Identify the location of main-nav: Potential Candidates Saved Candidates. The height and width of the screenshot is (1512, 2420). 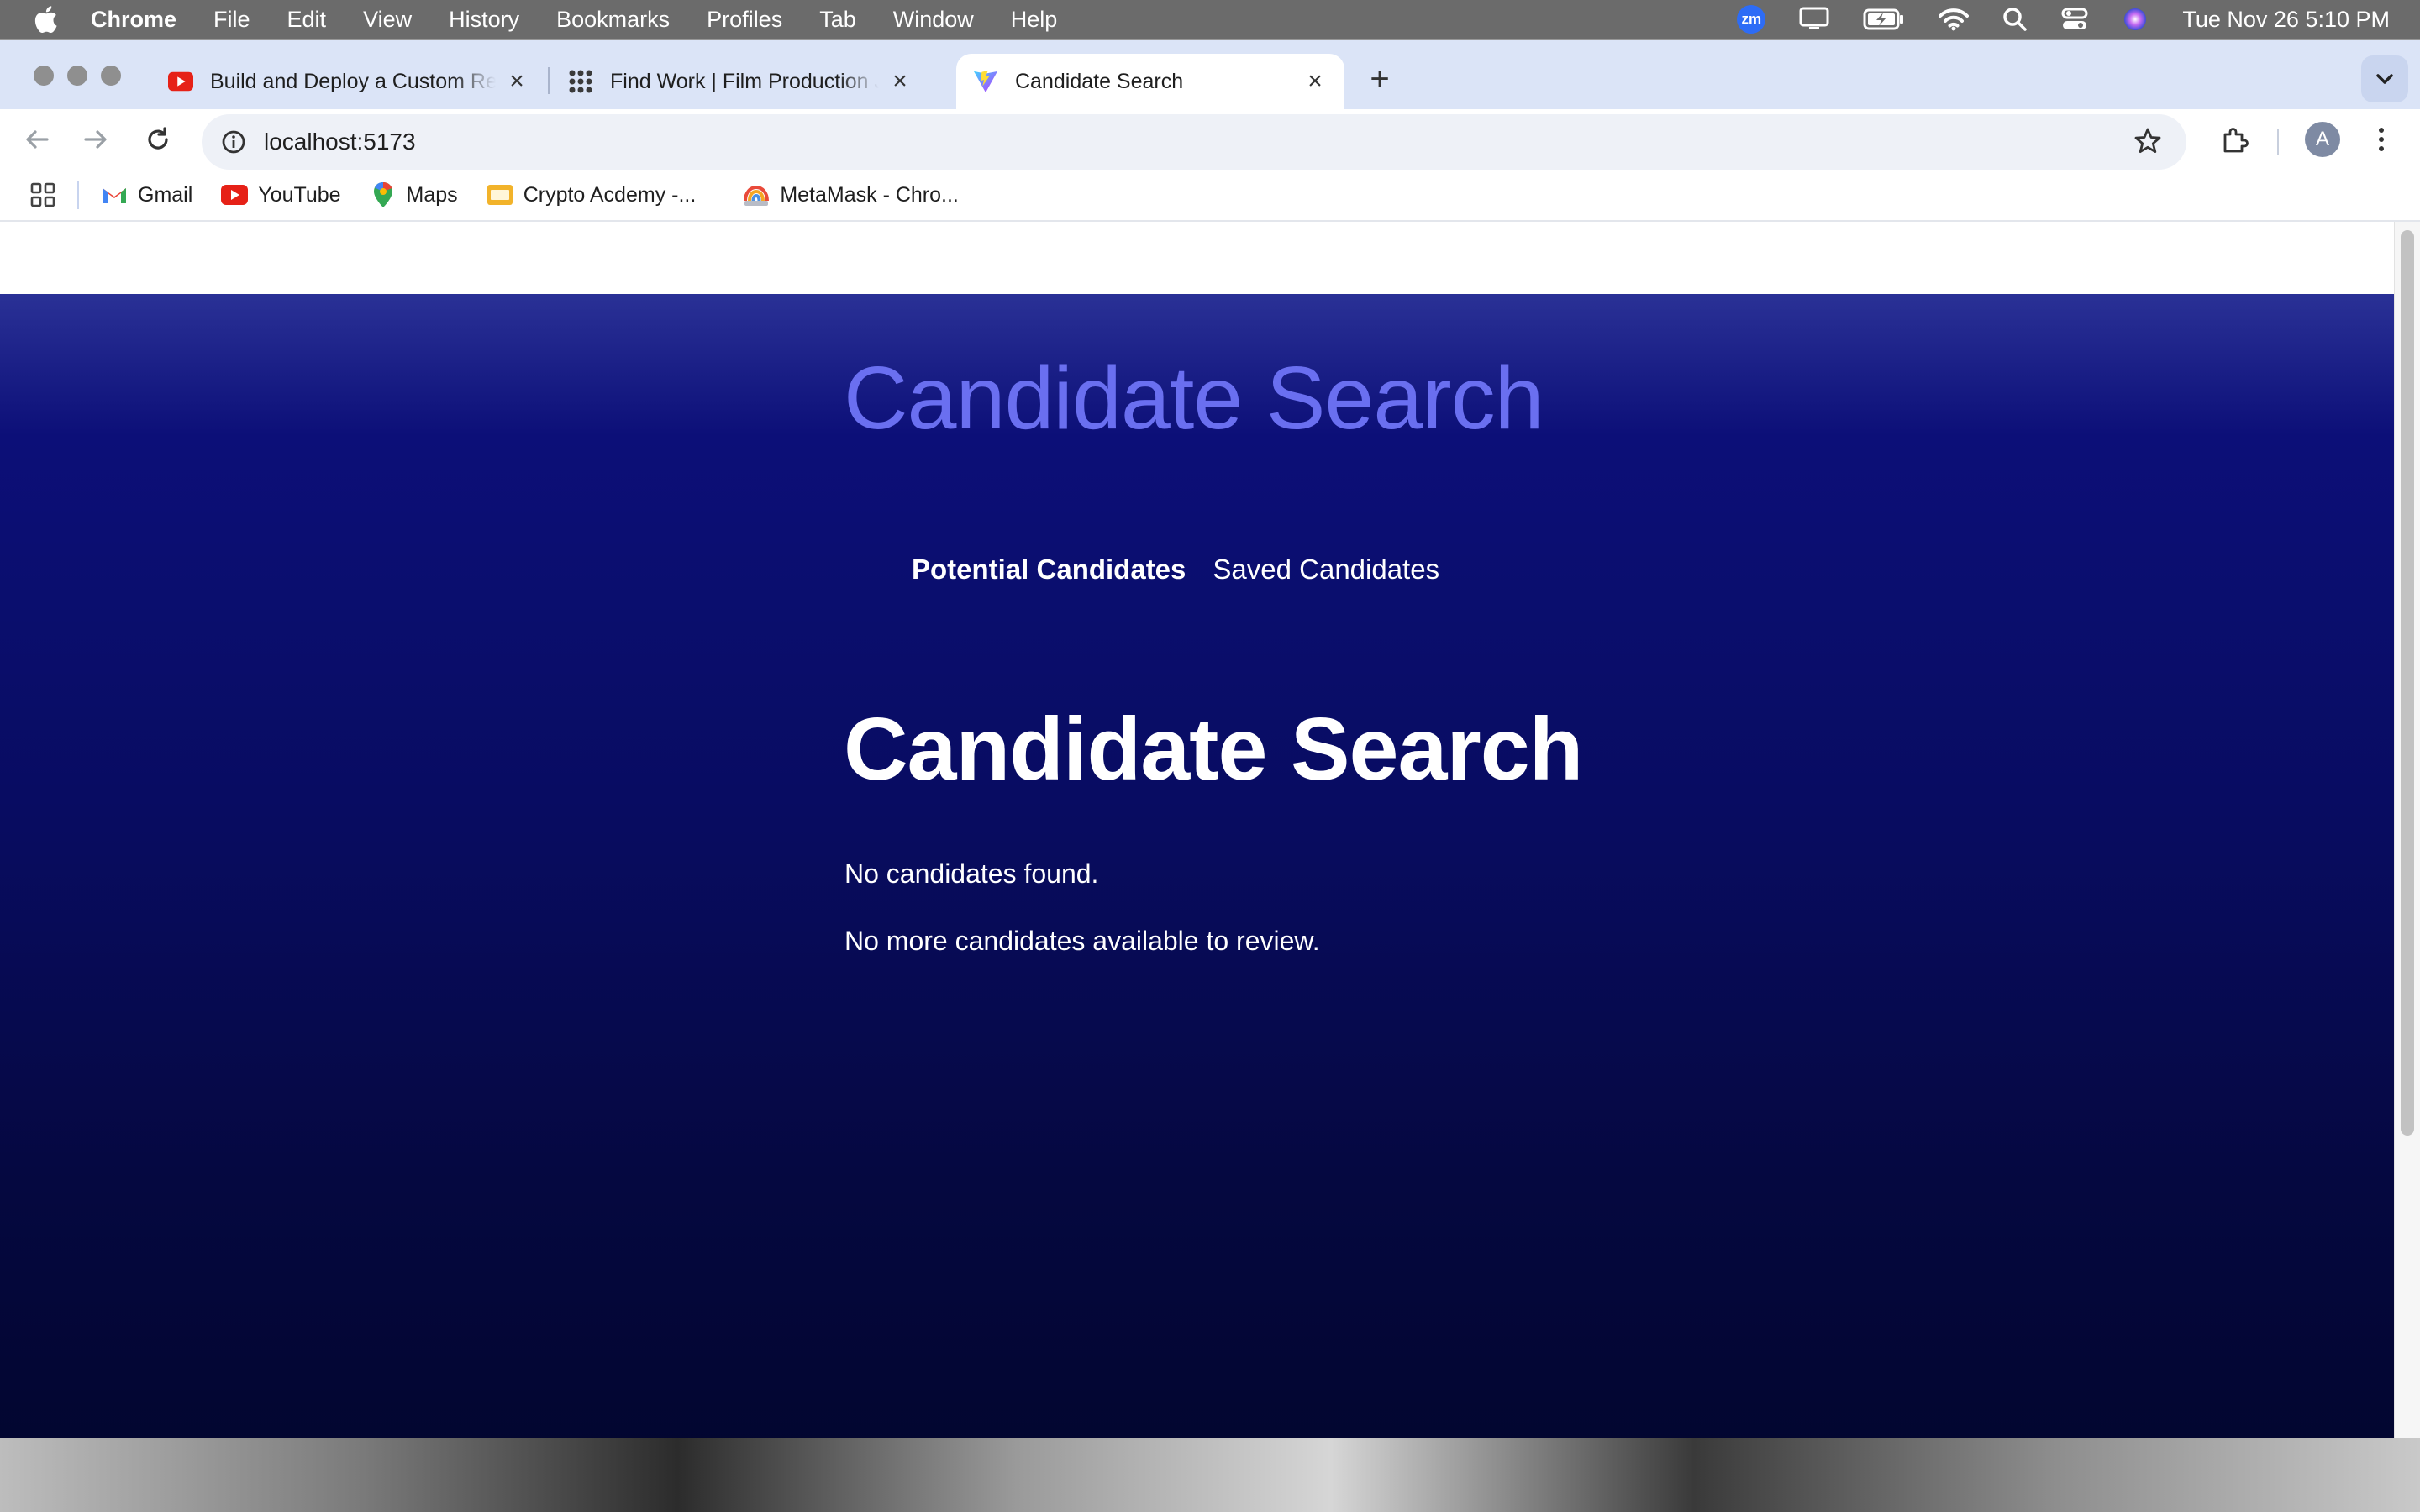
(1175, 569).